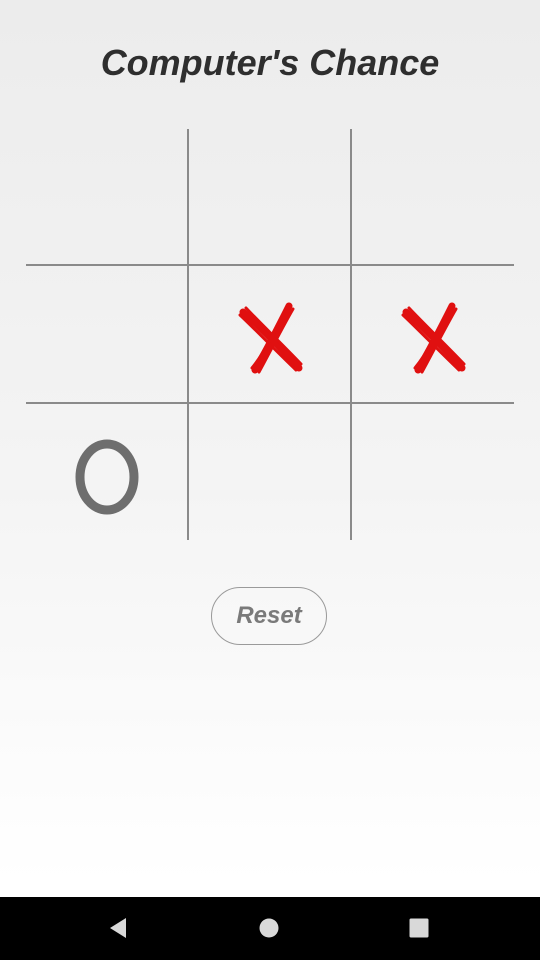  Describe the element at coordinates (107, 477) in the screenshot. I see `o-mark-icon` at that location.